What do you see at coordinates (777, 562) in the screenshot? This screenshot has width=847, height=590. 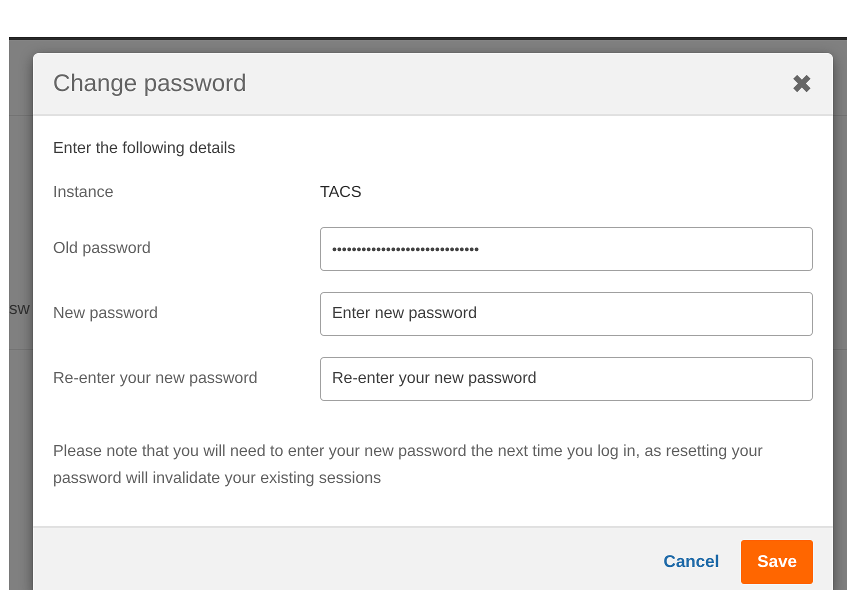 I see `save-button: Save` at bounding box center [777, 562].